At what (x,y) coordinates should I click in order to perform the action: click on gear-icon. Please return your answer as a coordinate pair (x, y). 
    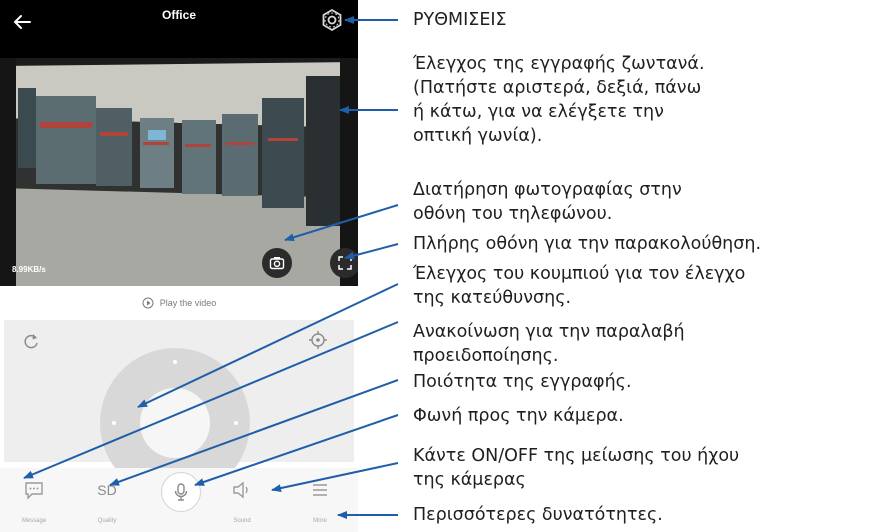
    Looking at the image, I should click on (332, 20).